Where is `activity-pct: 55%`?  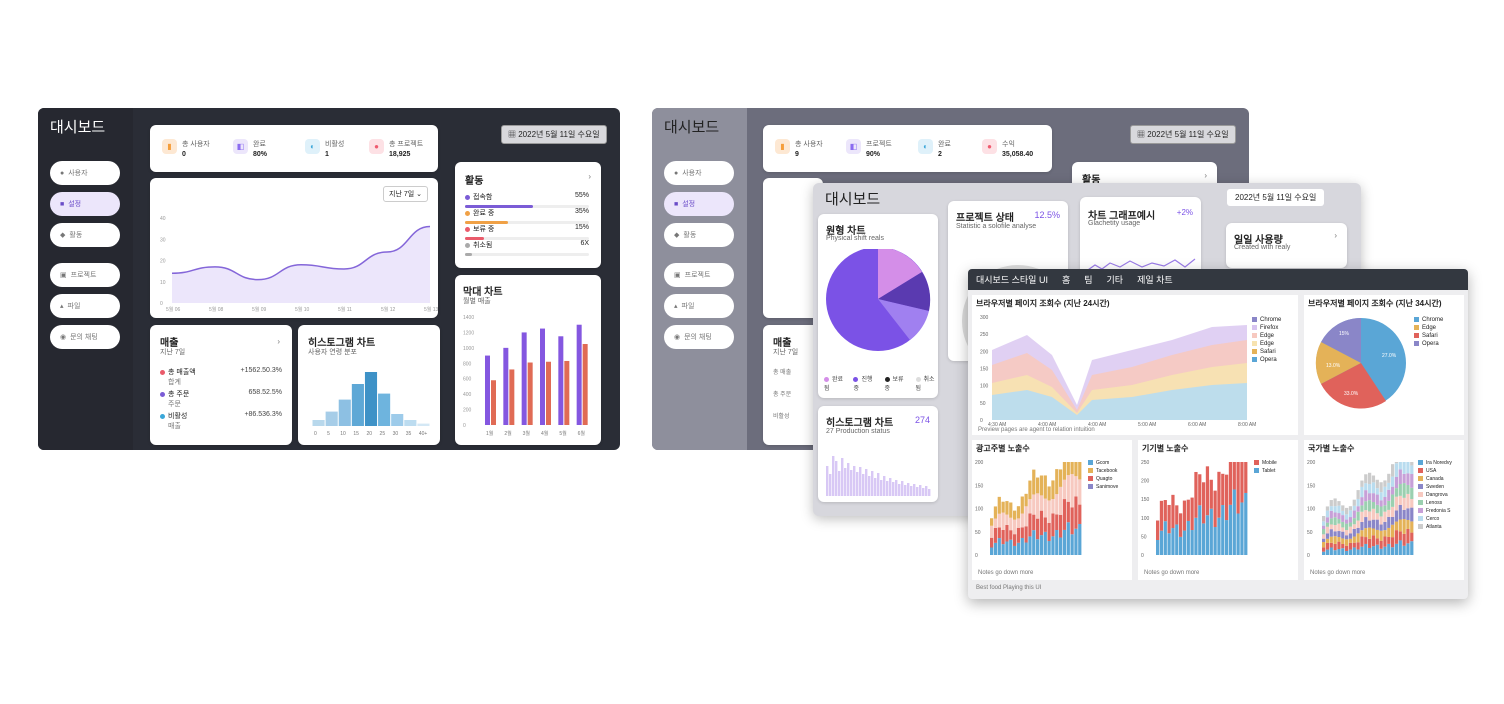
activity-pct: 55% is located at coordinates (581, 195).